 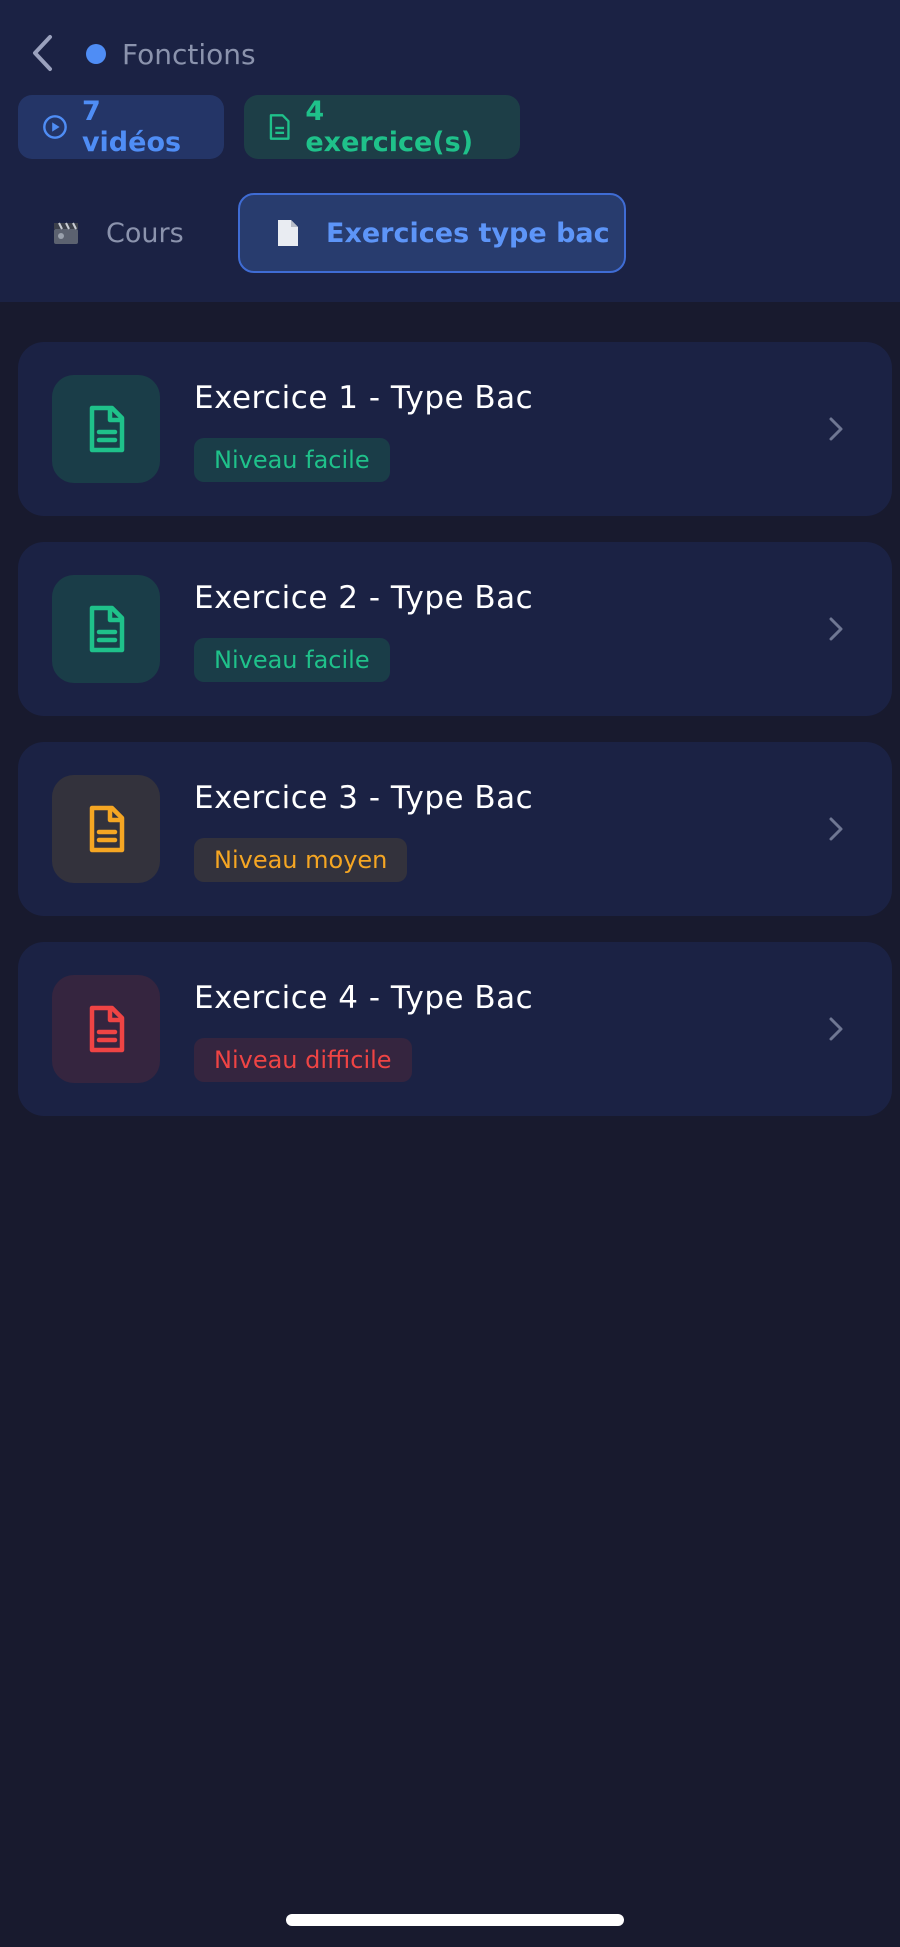 What do you see at coordinates (364, 598) in the screenshot?
I see `exercise-title: Exercice 2 - Type Bac` at bounding box center [364, 598].